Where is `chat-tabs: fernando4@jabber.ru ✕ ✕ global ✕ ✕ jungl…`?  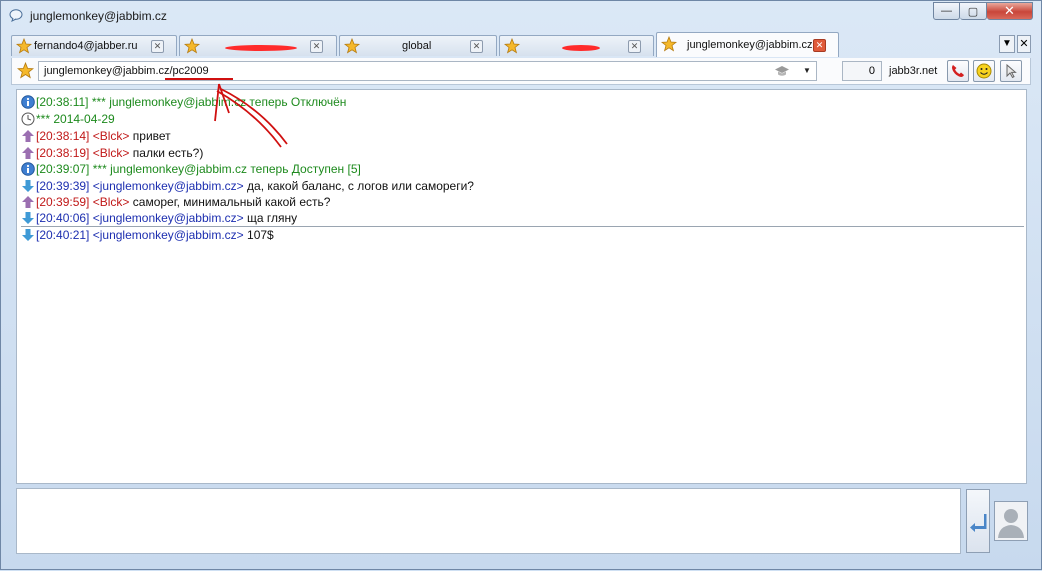 chat-tabs: fernando4@jabber.ru ✕ ✕ global ✕ ✕ jungl… is located at coordinates (521, 45).